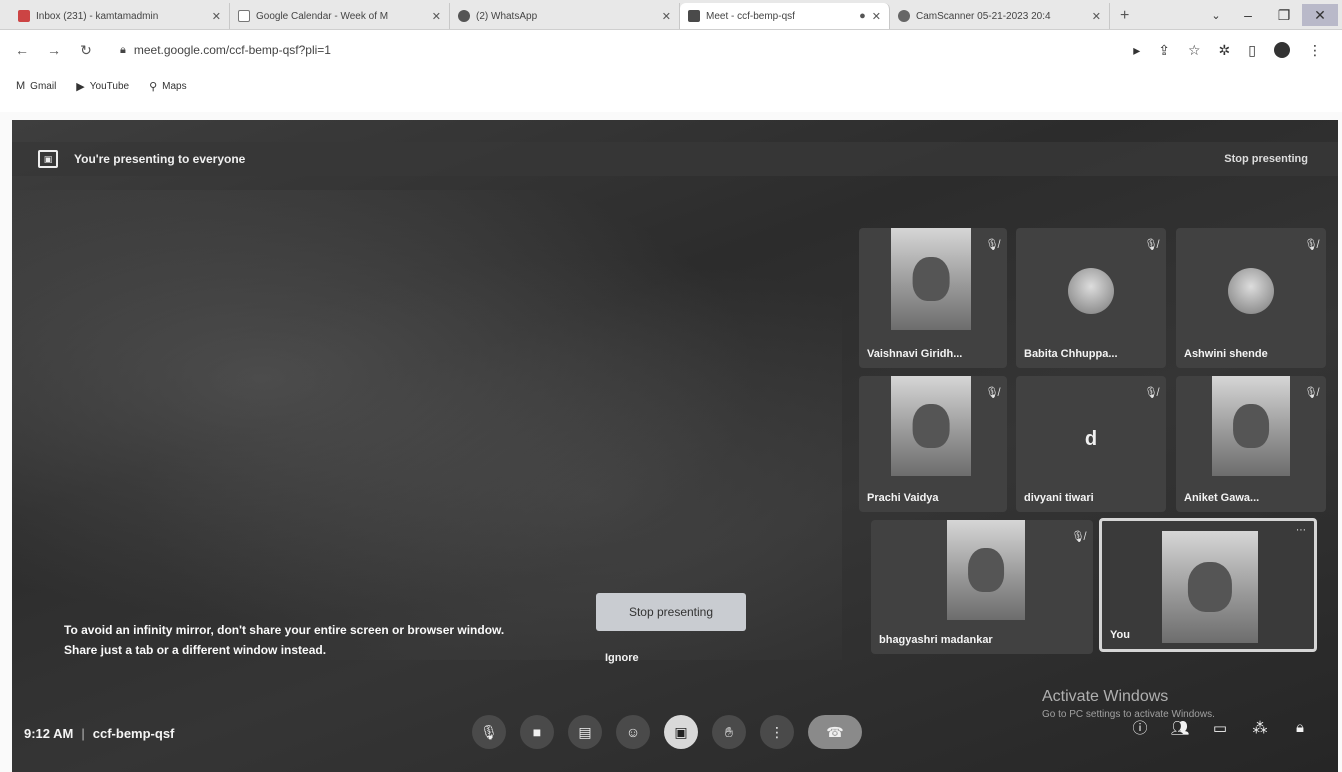  What do you see at coordinates (729, 732) in the screenshot?
I see `raise-hand-icon: ✋︎` at bounding box center [729, 732].